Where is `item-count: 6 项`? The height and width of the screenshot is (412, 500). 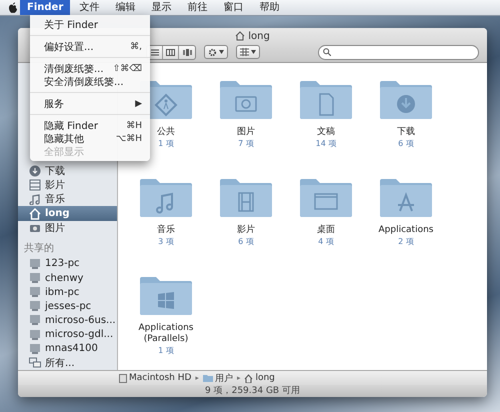 item-count: 6 项 is located at coordinates (406, 143).